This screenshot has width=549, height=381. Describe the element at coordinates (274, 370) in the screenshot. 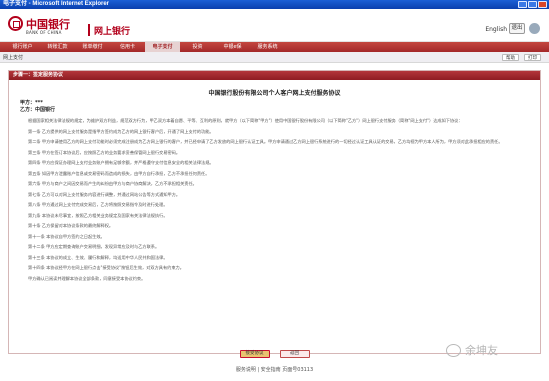

I see `page-footer: 服务说明 | 安全指南 页面号03113` at that location.